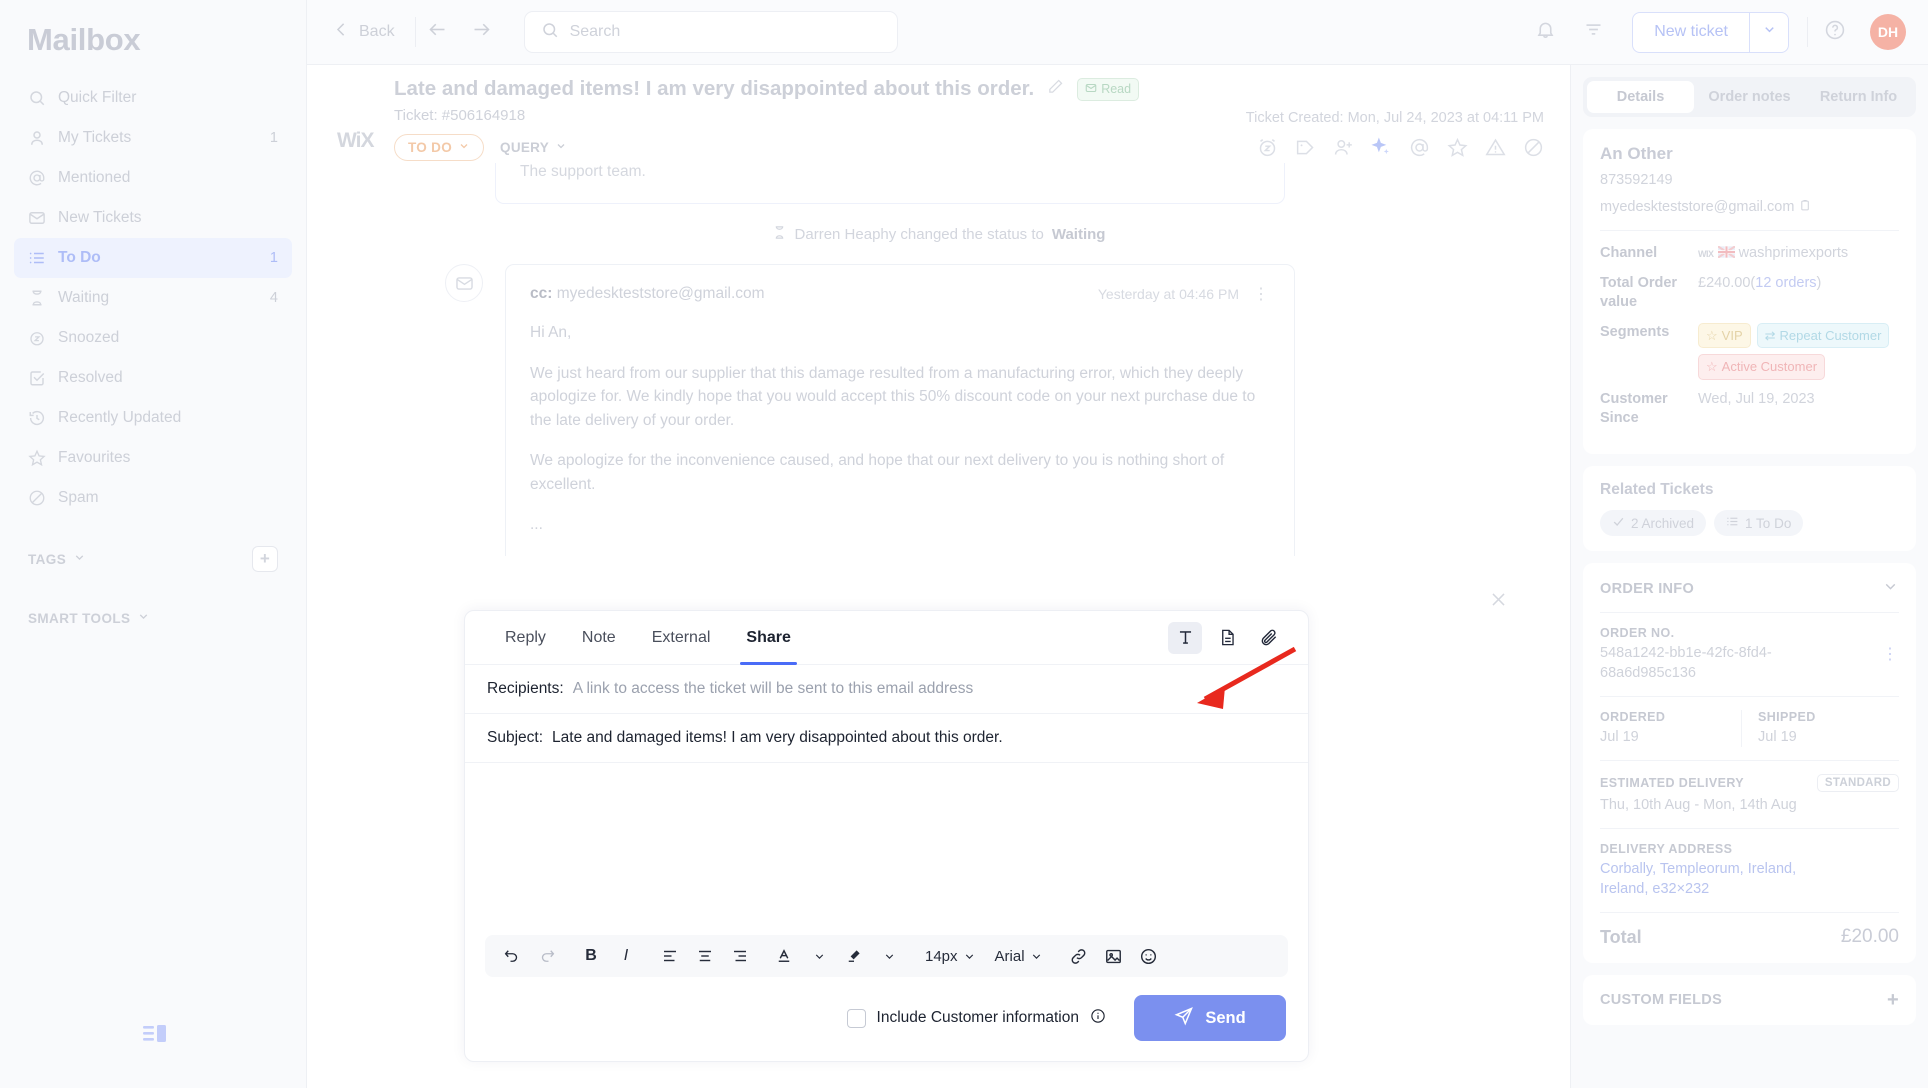 This screenshot has height=1088, width=1928. What do you see at coordinates (1640, 97) in the screenshot?
I see `tab-details: Details` at bounding box center [1640, 97].